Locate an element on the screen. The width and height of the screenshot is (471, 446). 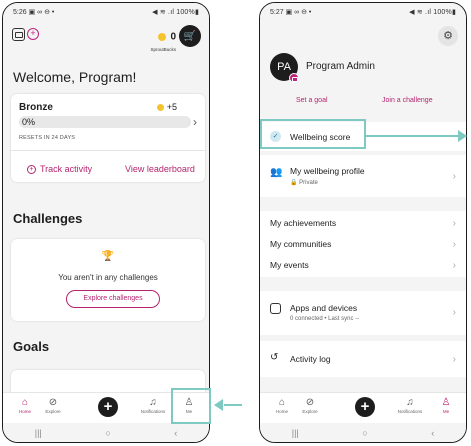
status-bar: 5:26 ▣ ∞ ⊖ • ◀ ≋ .ıl 100%▮ is located at coordinates (106, 12).